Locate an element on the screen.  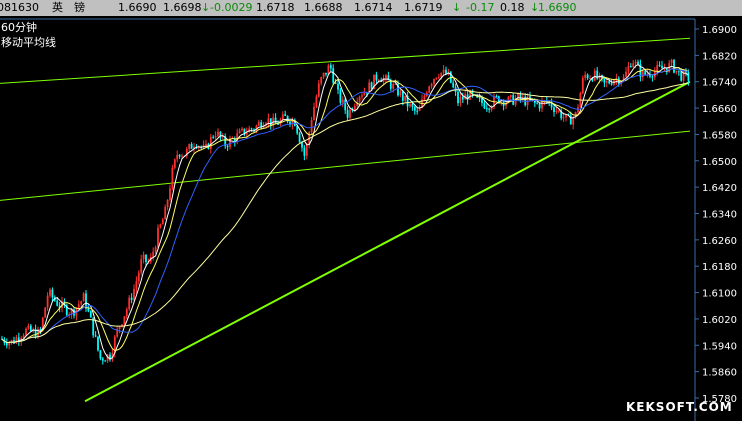
y-tick-label: 1.6340 is located at coordinates (719, 215).